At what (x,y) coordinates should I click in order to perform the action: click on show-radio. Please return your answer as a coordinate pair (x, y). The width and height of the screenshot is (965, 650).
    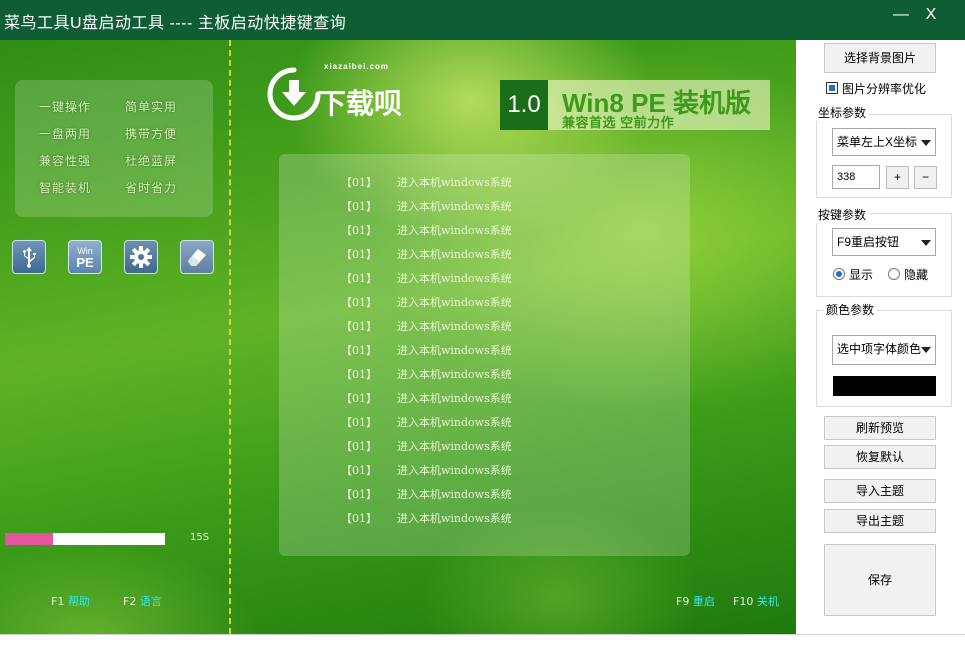
    Looking at the image, I should click on (839, 274).